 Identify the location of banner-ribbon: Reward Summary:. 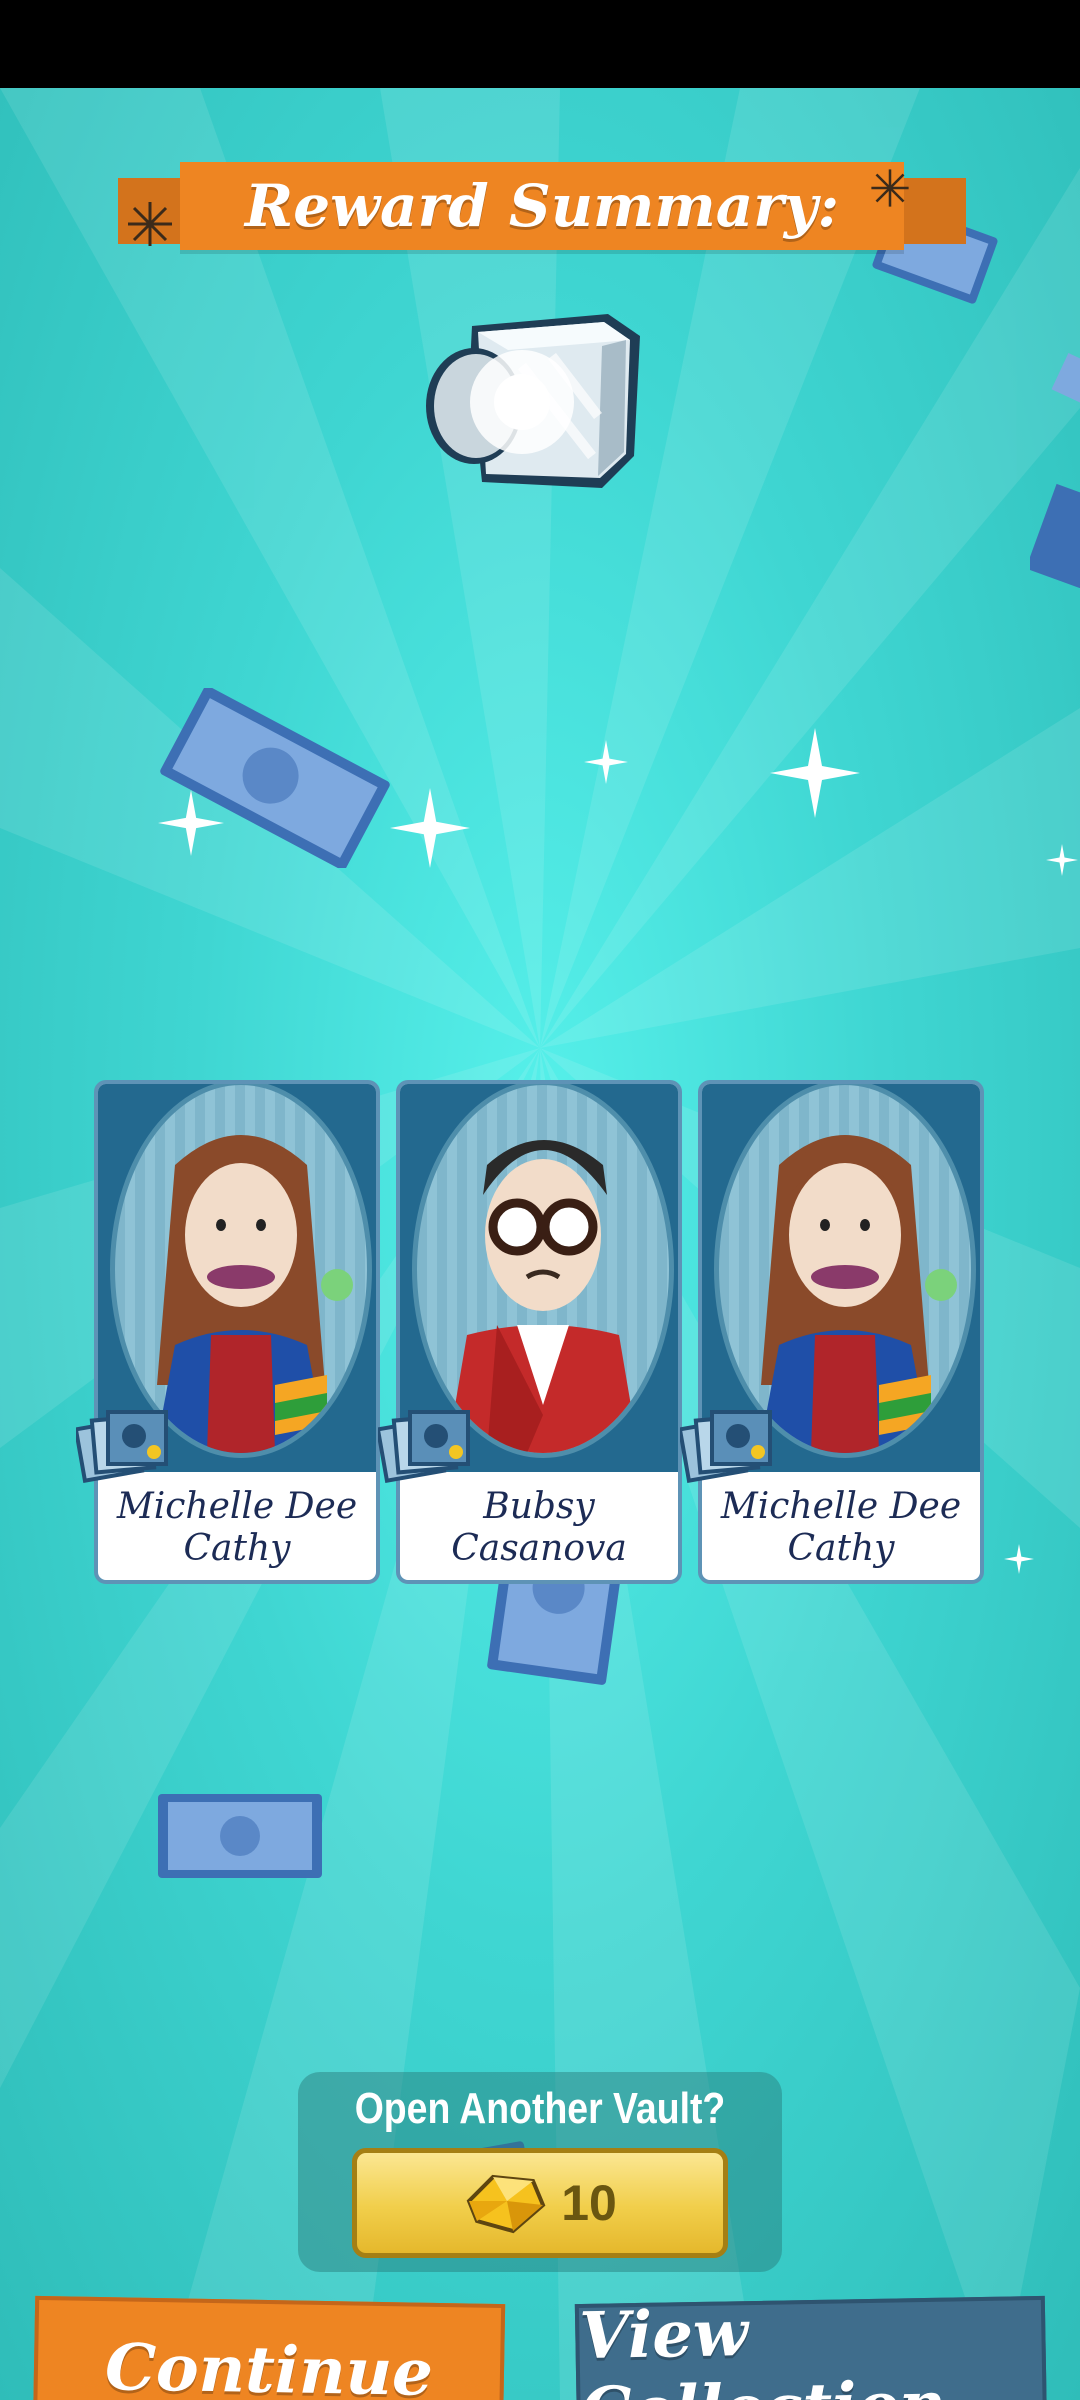
(542, 206).